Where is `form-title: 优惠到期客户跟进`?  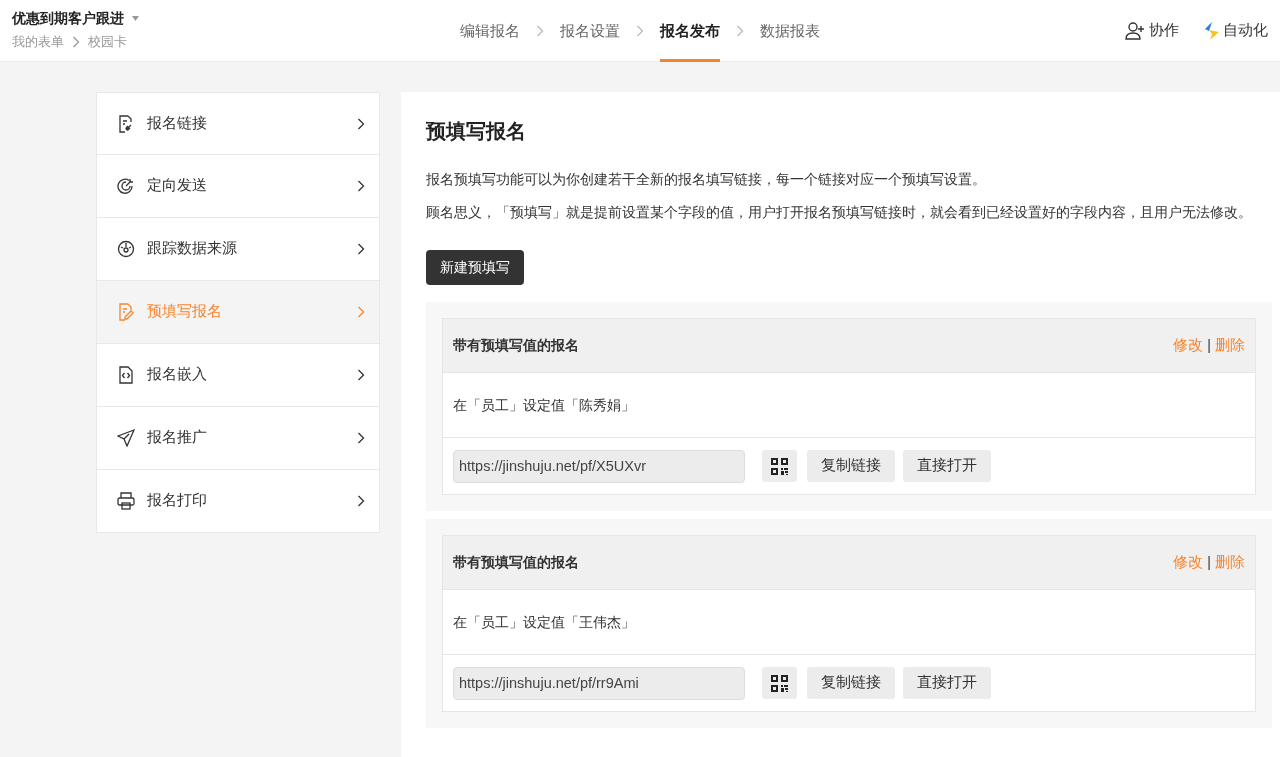 form-title: 优惠到期客户跟进 is located at coordinates (68, 18).